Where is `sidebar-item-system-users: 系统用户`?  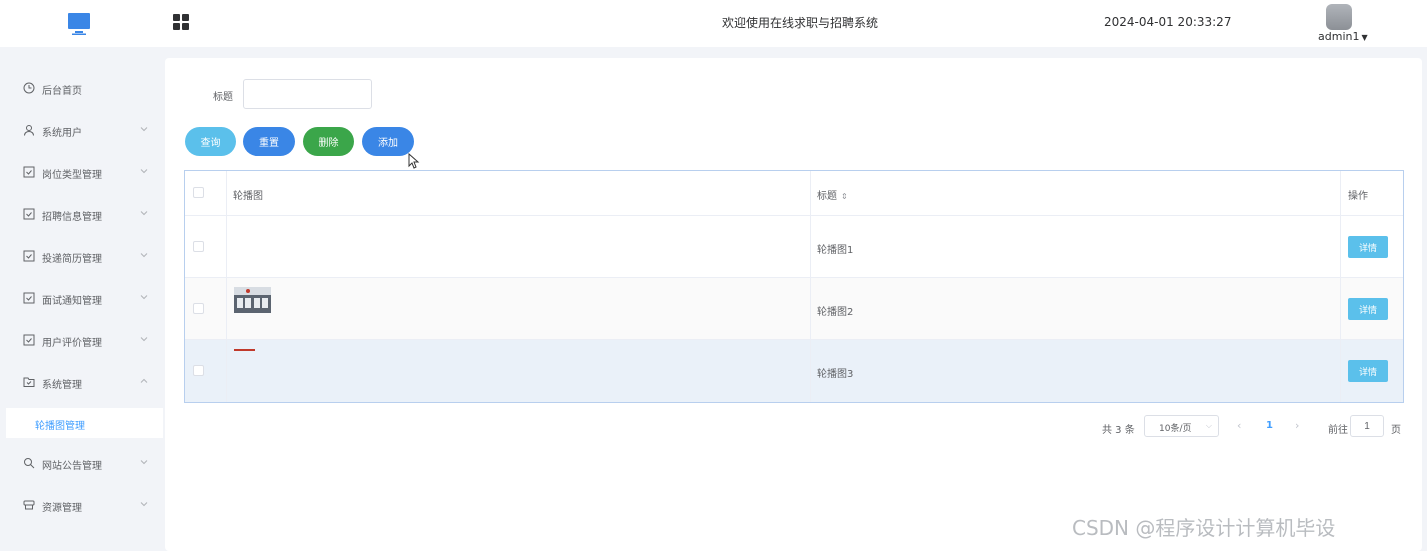 sidebar-item-system-users: 系统用户 is located at coordinates (81, 131).